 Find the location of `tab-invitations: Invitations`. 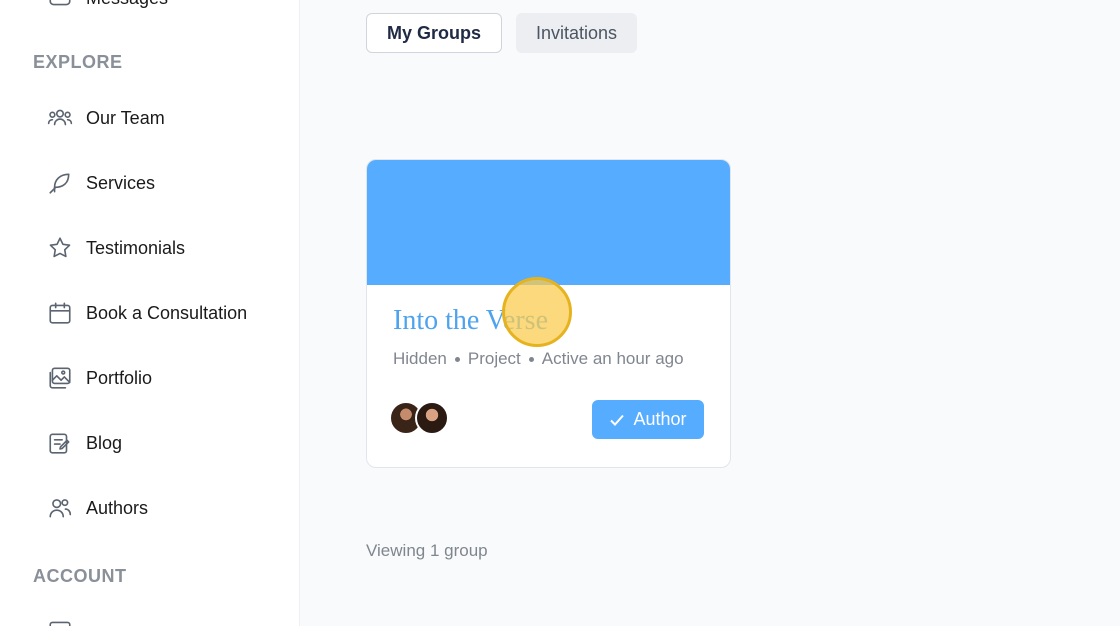

tab-invitations: Invitations is located at coordinates (577, 33).